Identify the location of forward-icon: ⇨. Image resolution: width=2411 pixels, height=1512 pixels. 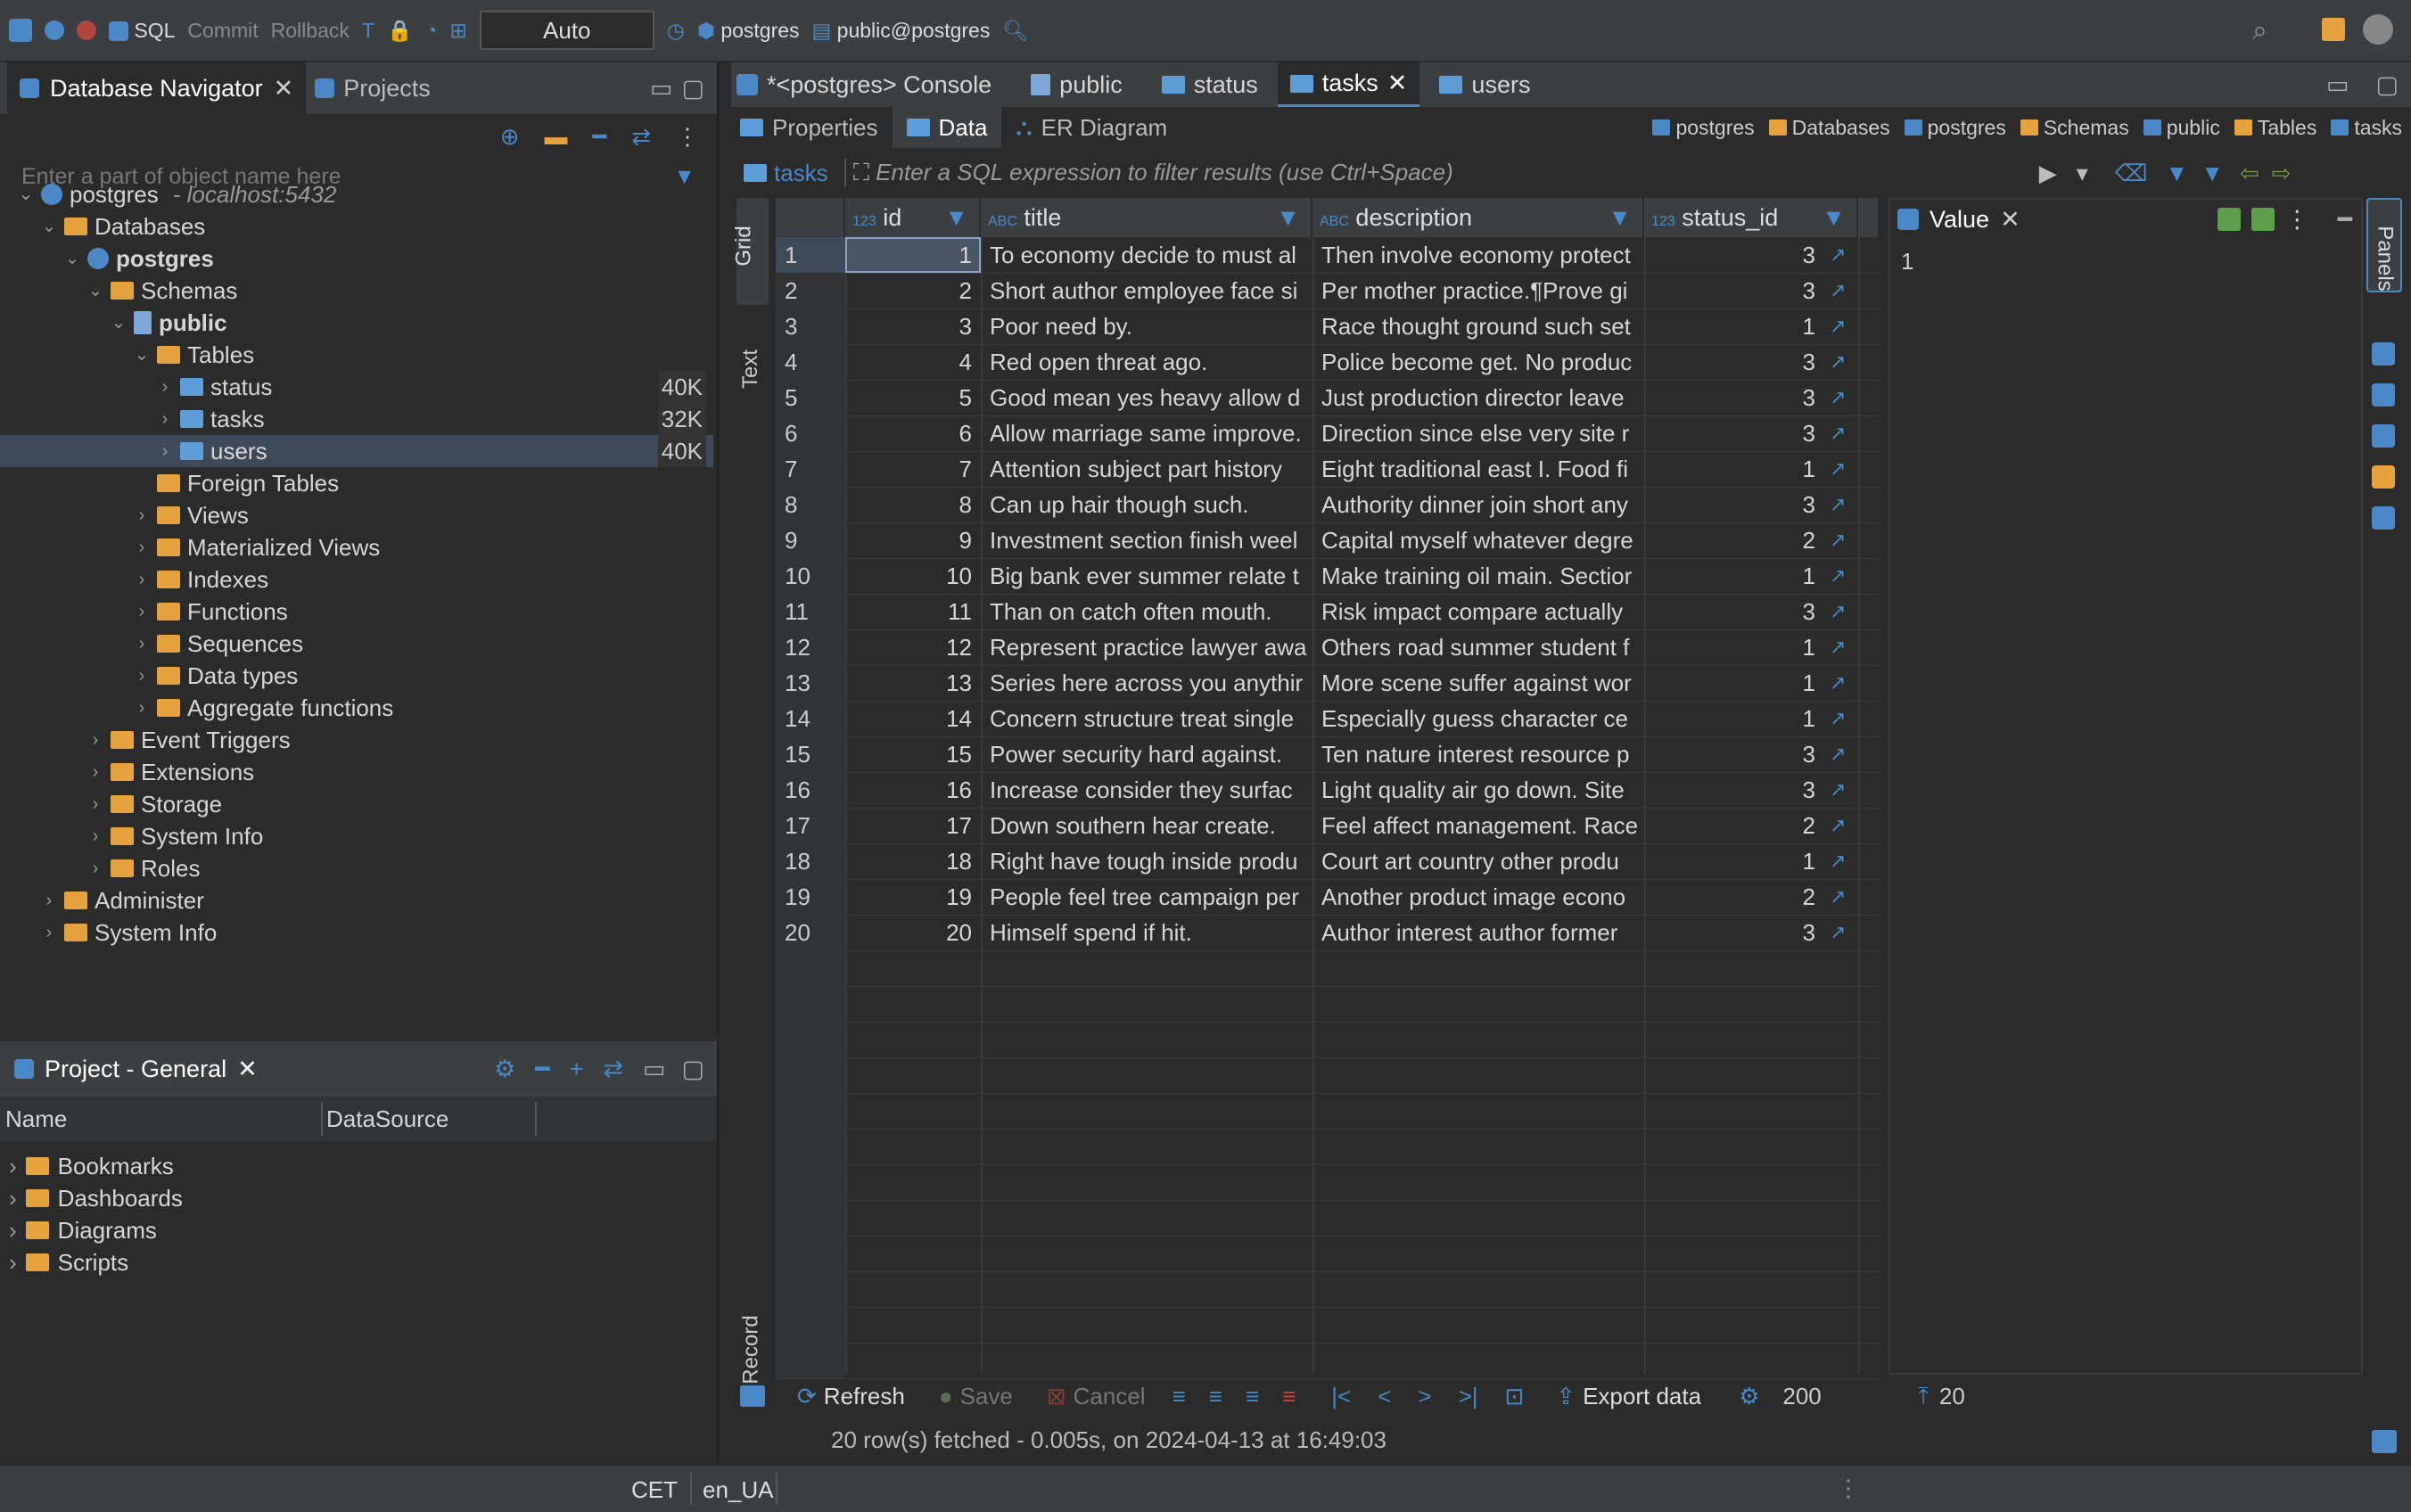
(2282, 173).